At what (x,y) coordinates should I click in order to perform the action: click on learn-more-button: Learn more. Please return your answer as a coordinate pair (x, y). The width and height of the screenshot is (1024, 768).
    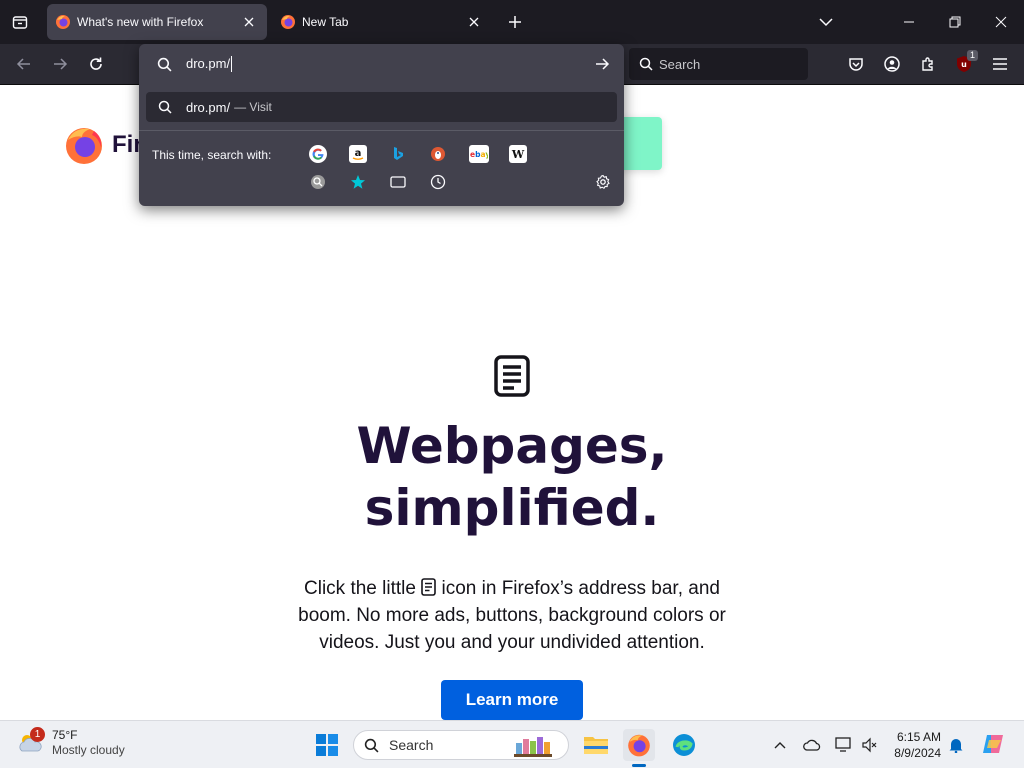
    Looking at the image, I should click on (512, 700).